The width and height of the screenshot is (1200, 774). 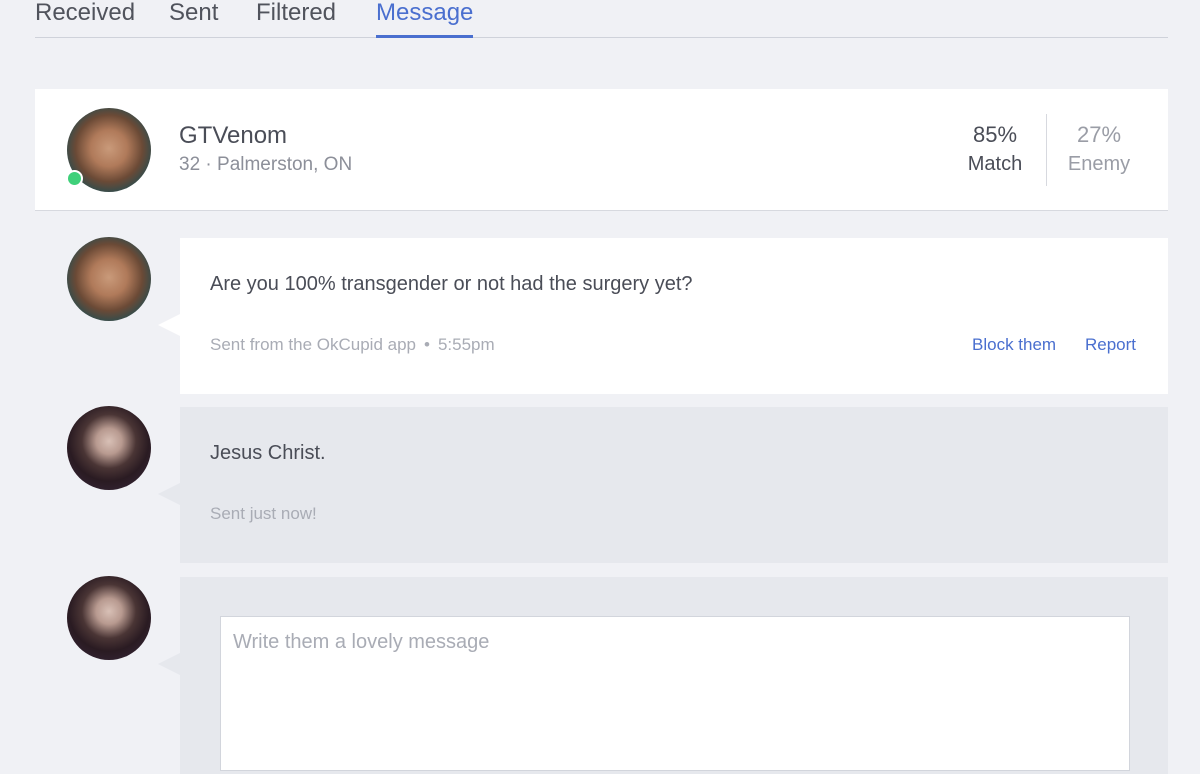 I want to click on mailbox-tabs: Received Sent Filtered Message, so click(x=601, y=19).